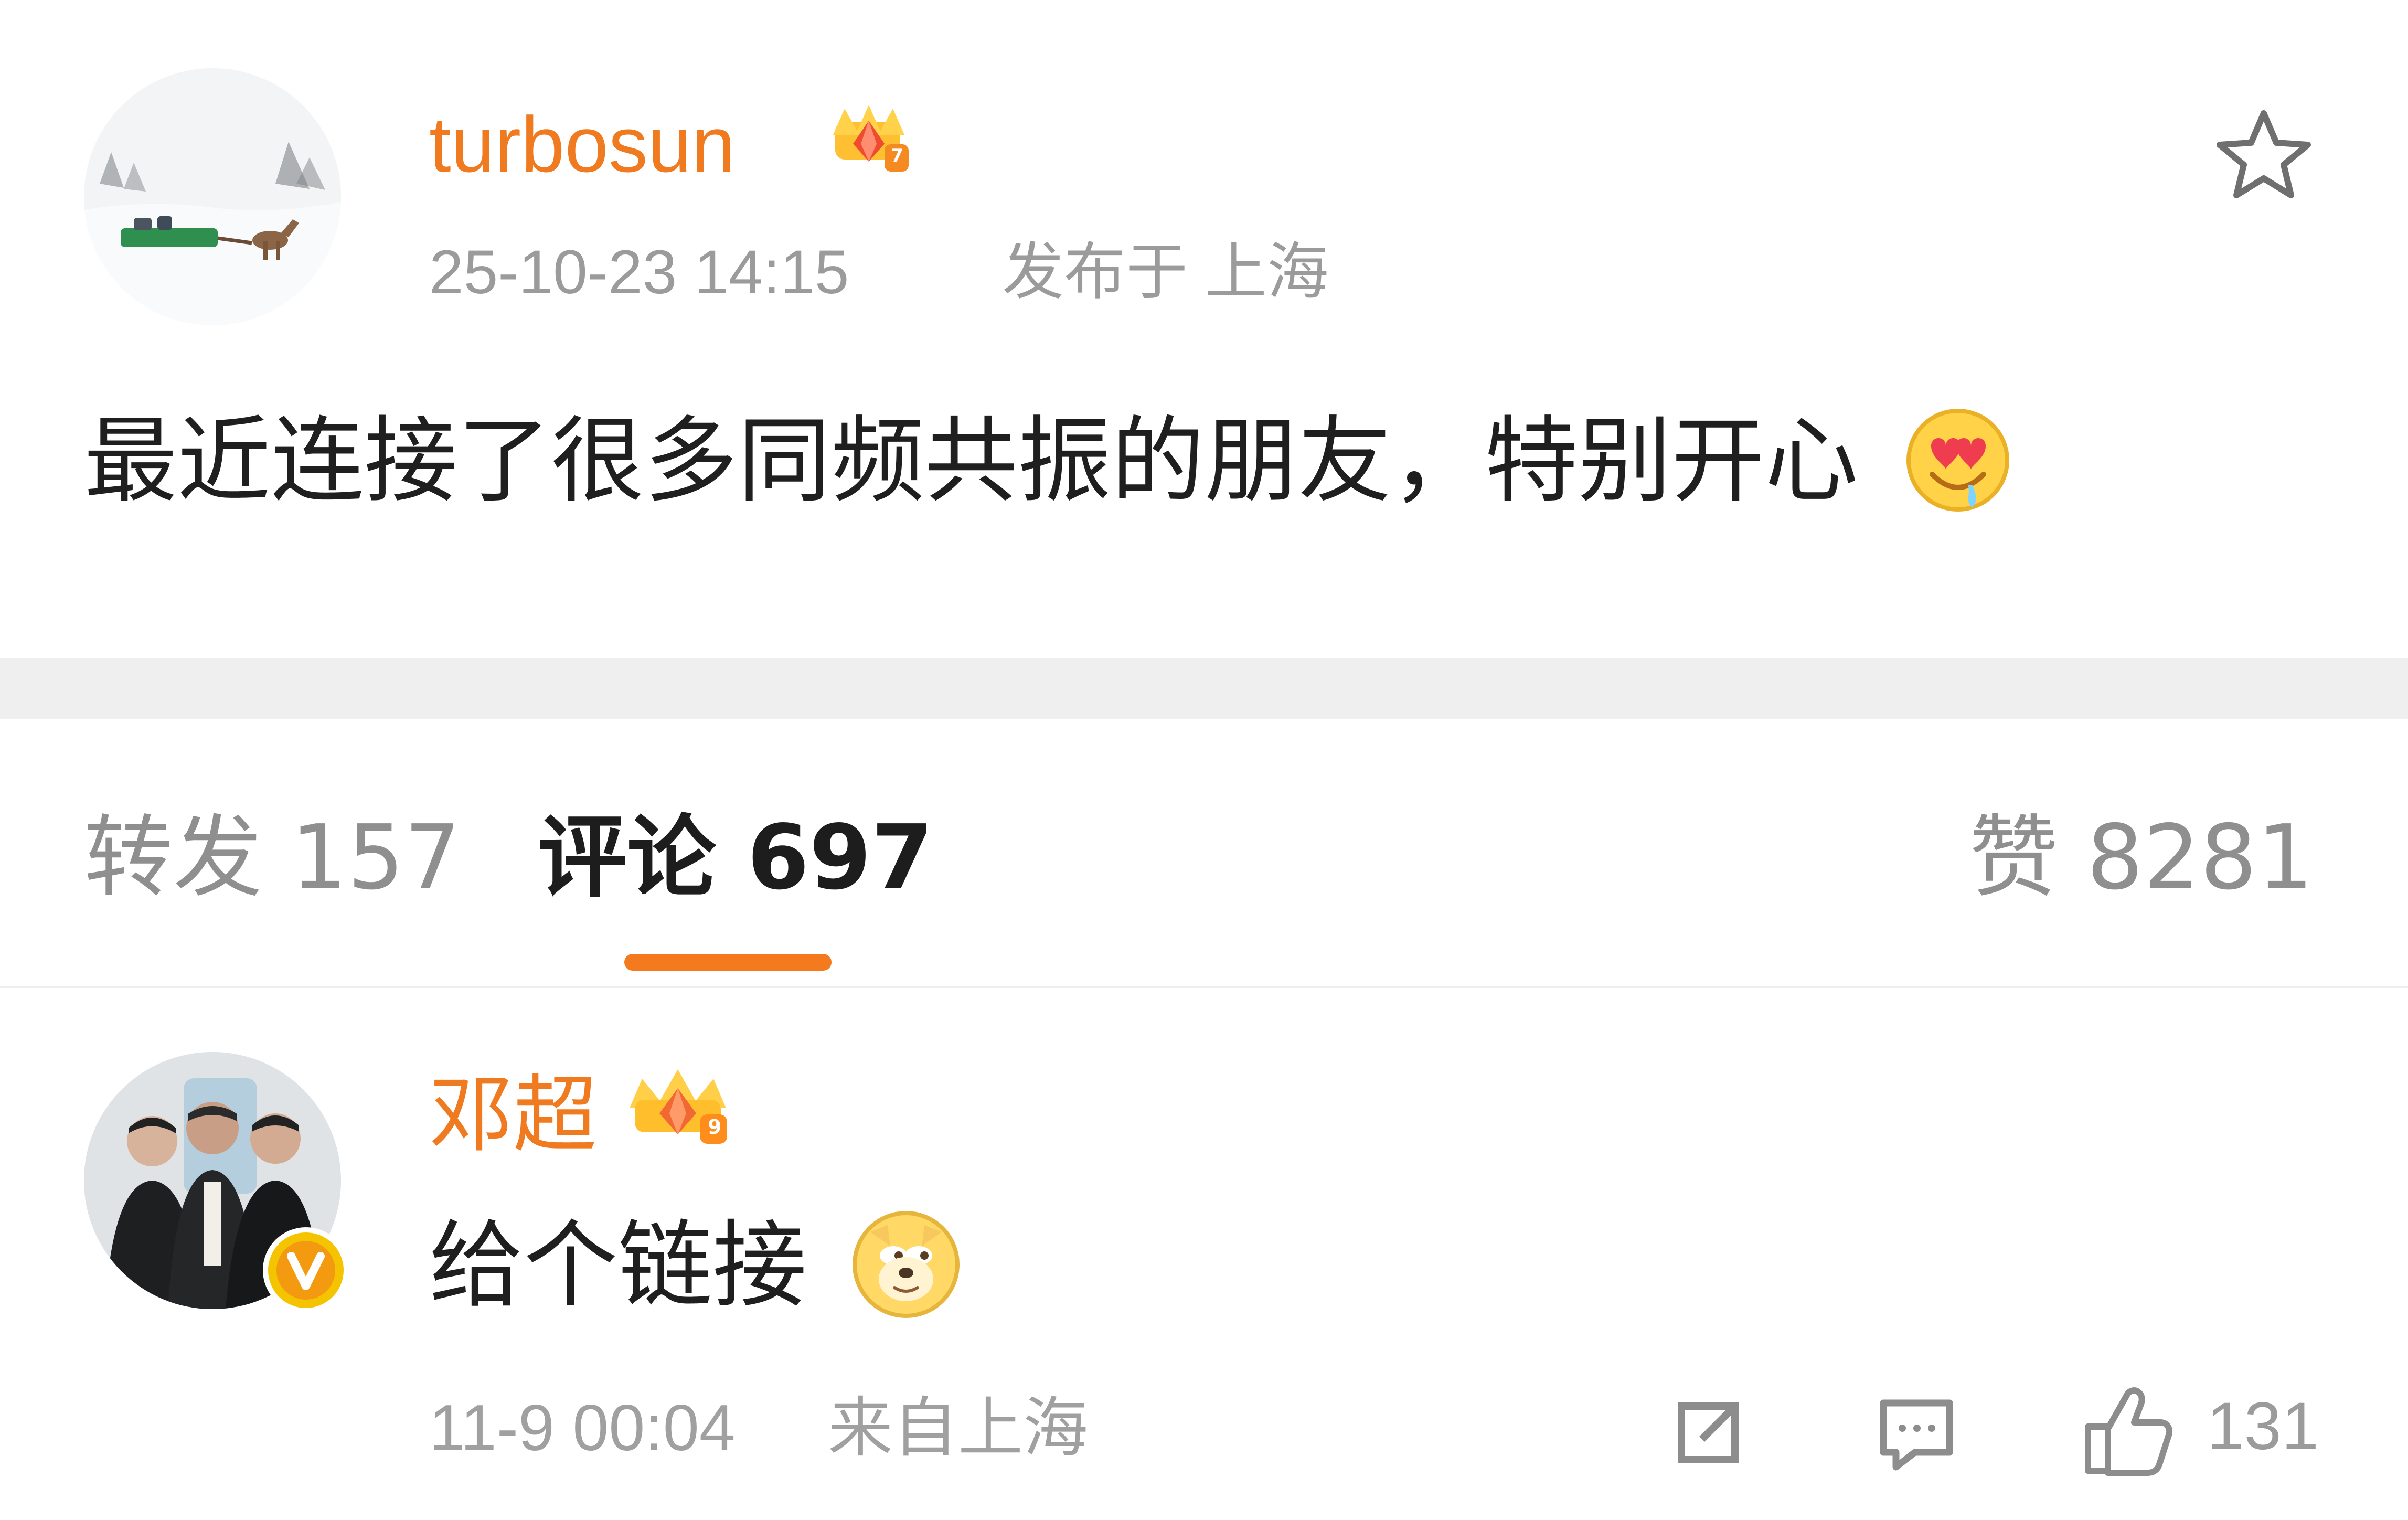 The height and width of the screenshot is (1520, 2408). I want to click on star-outline-icon, so click(2264, 154).